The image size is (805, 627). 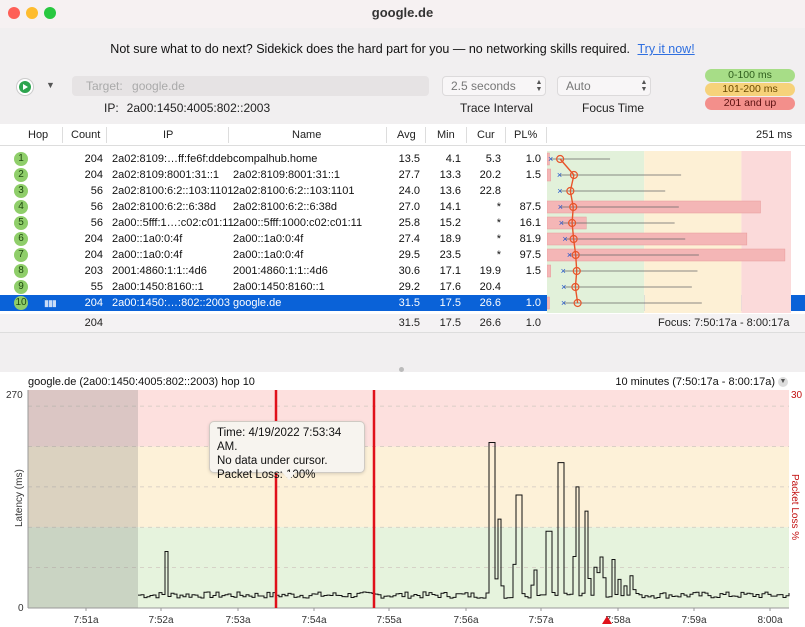 I want to click on cell-ip: 2a00::1a0:0:4f, so click(x=147, y=239).